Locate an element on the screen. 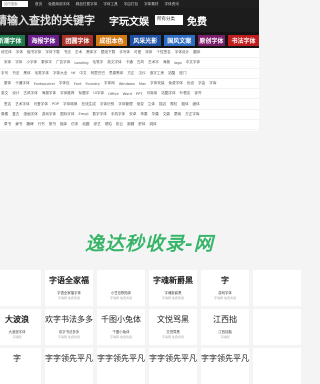 This screenshot has width=320, height=384. font-card: 小豆岛默陌体 字魂网 免费商用 is located at coordinates (121, 288).